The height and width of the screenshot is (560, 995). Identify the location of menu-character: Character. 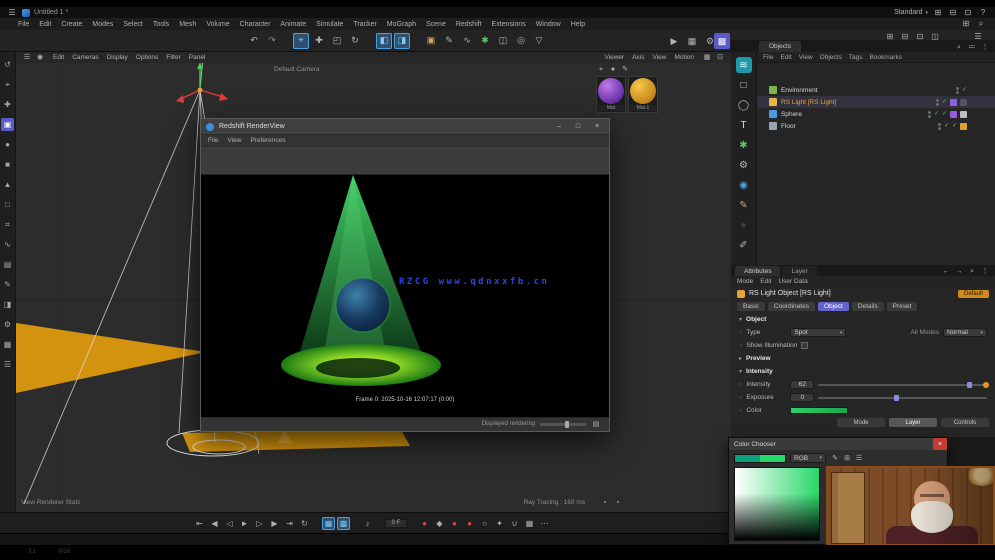
(255, 24).